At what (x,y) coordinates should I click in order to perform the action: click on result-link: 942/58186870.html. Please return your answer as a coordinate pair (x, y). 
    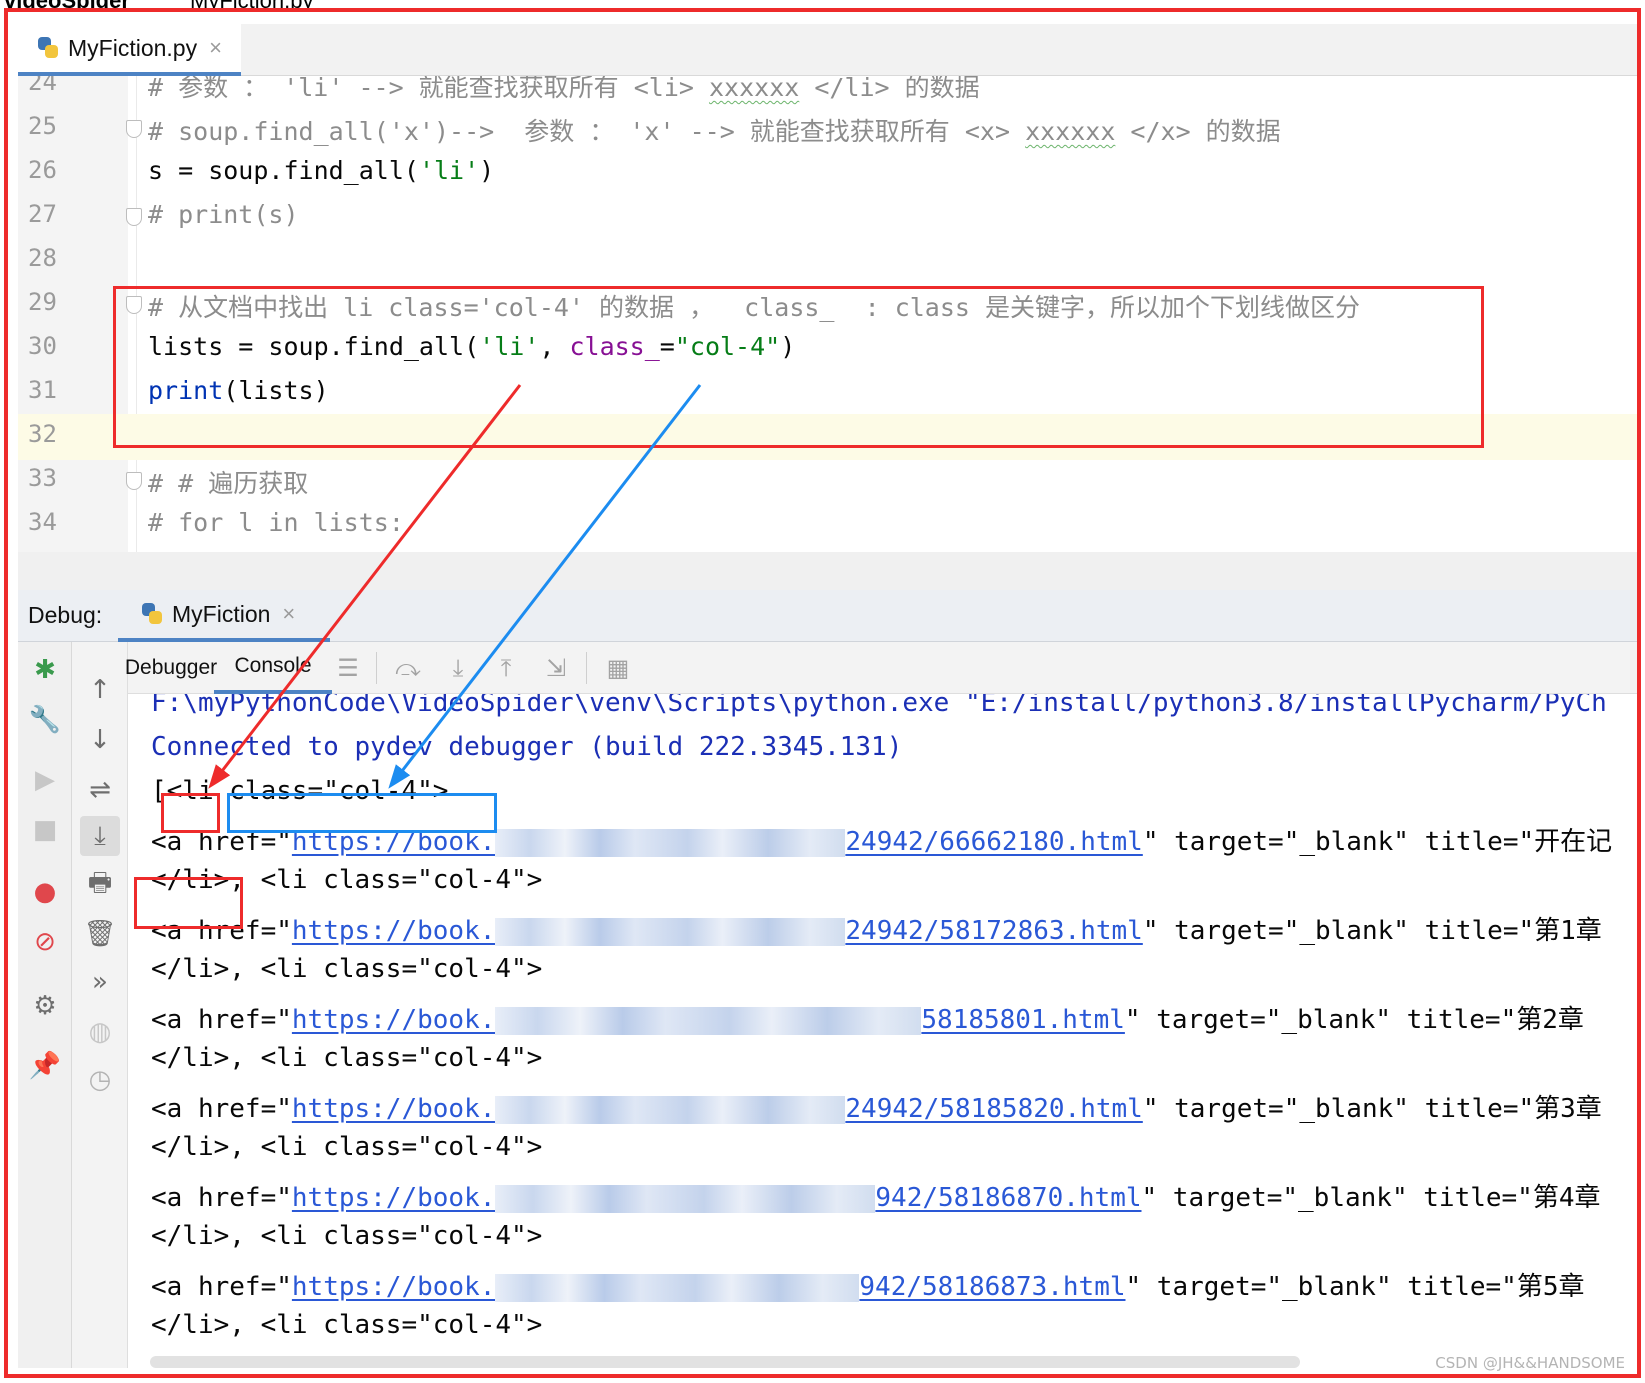
    Looking at the image, I should click on (1008, 1198).